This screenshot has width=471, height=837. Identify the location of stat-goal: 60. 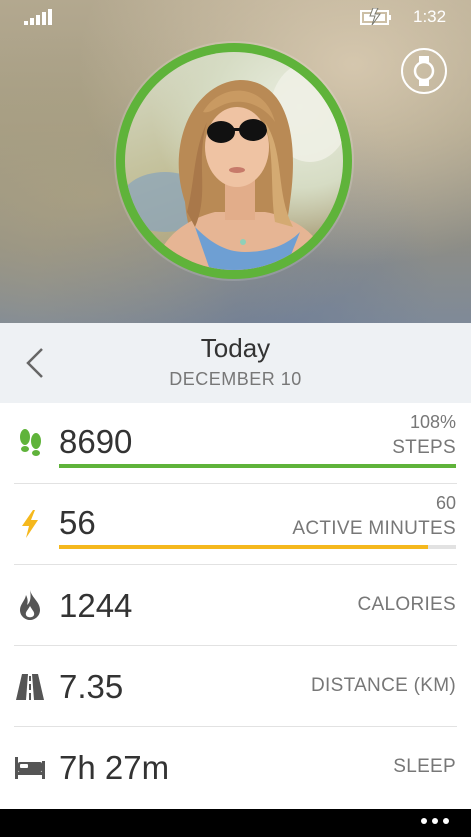
(445, 503).